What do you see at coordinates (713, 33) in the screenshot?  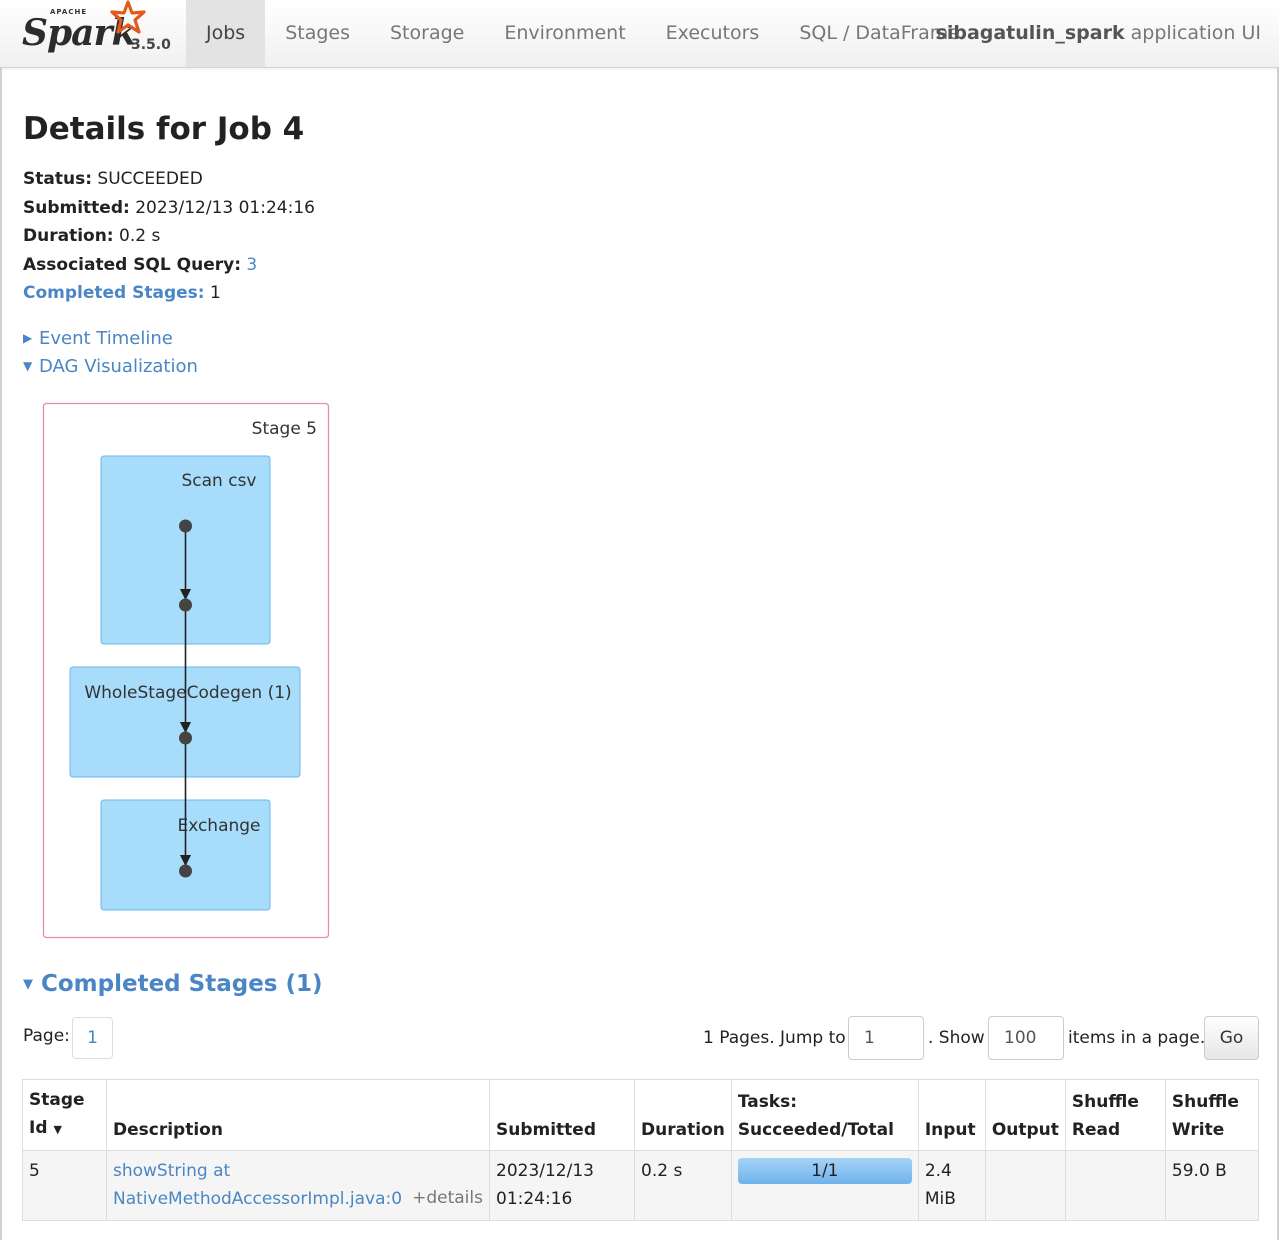 I see `tab-executors: Executors` at bounding box center [713, 33].